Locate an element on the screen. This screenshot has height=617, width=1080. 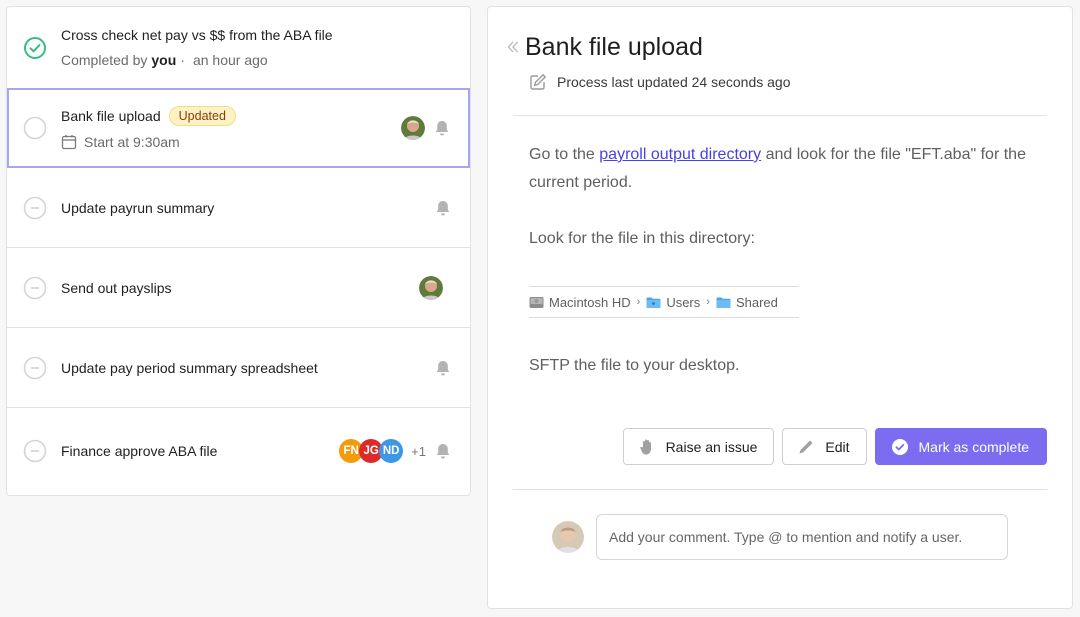
raise-issue-button: Raise an issue is located at coordinates (698, 446).